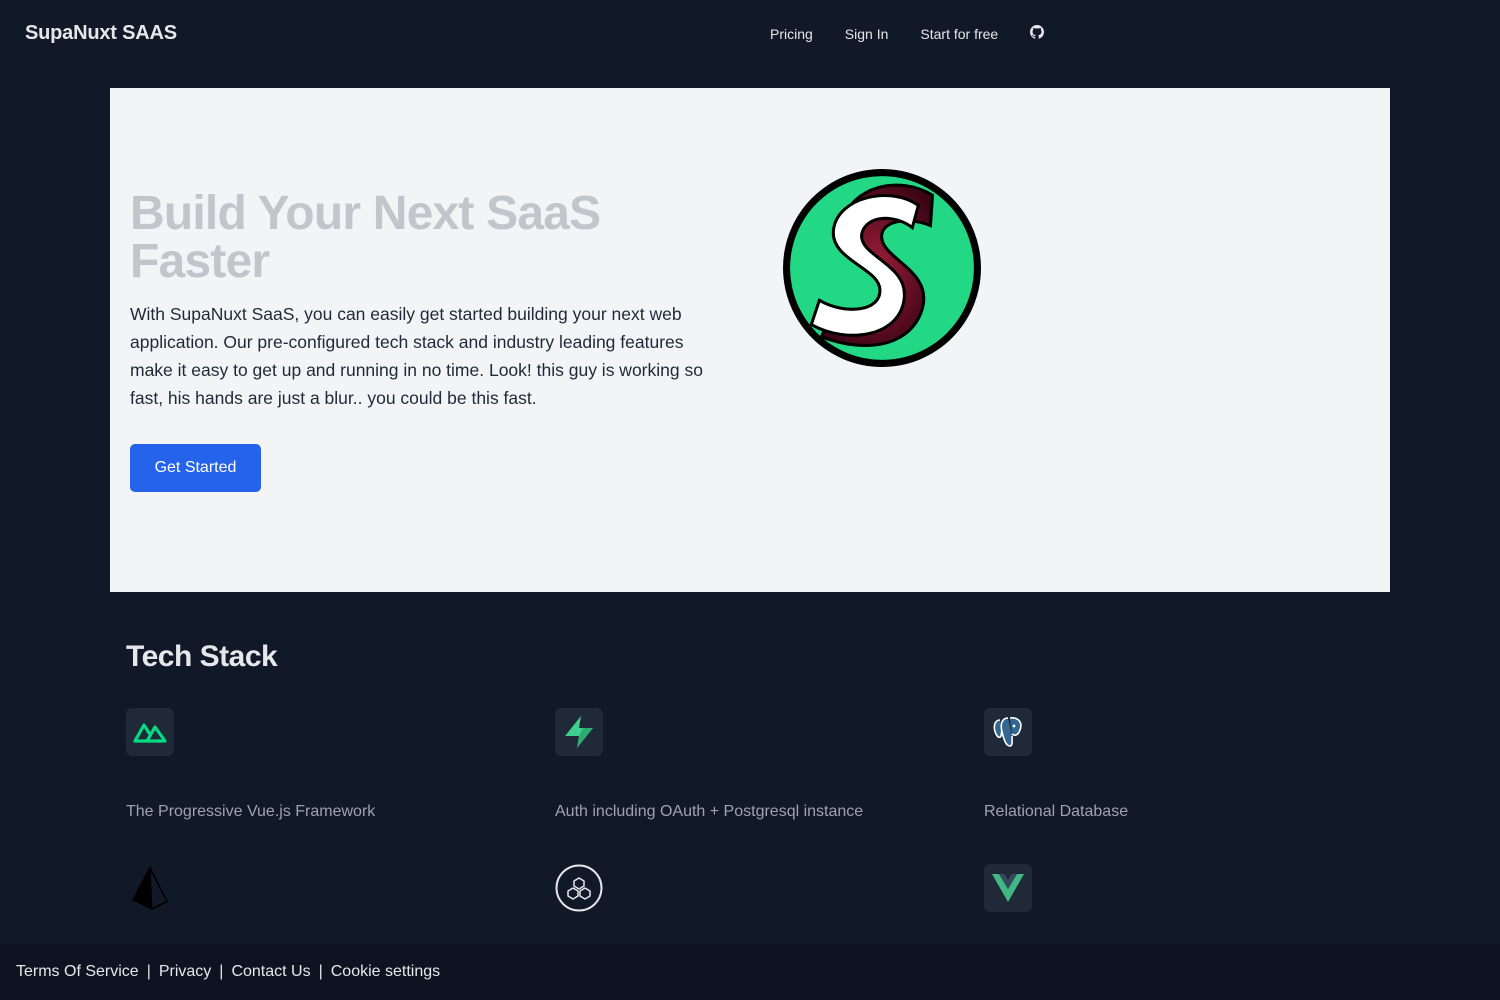 Image resolution: width=1500 pixels, height=1000 pixels. What do you see at coordinates (959, 34) in the screenshot?
I see `nav-start-free-link: Start for free` at bounding box center [959, 34].